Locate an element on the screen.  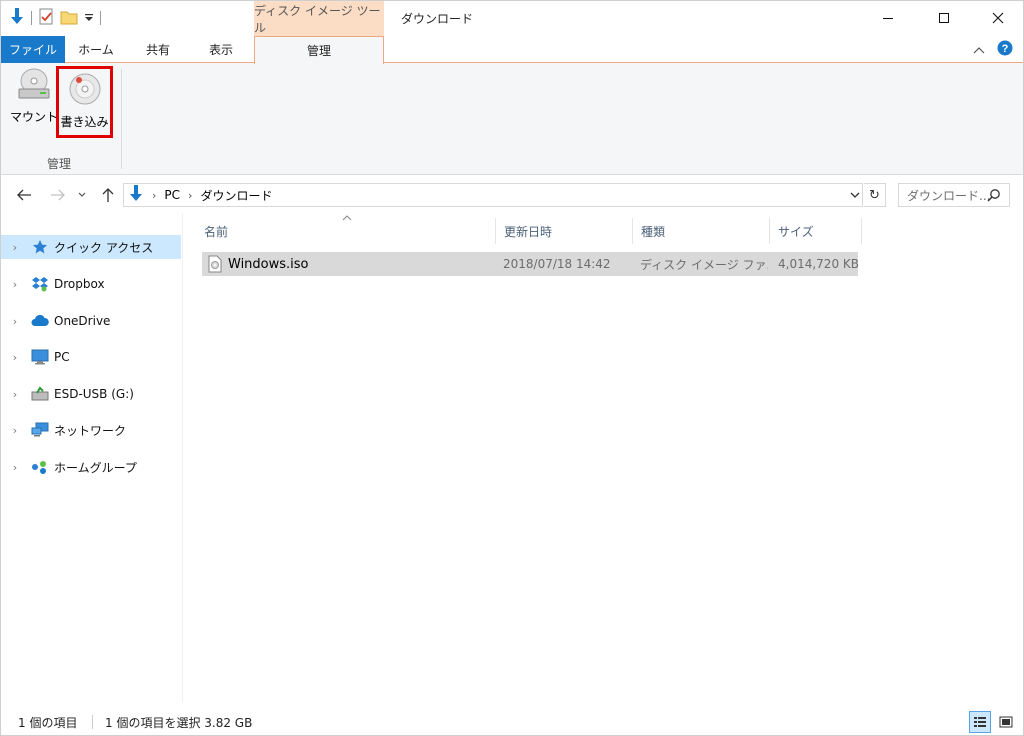
back-button is located at coordinates (24, 195).